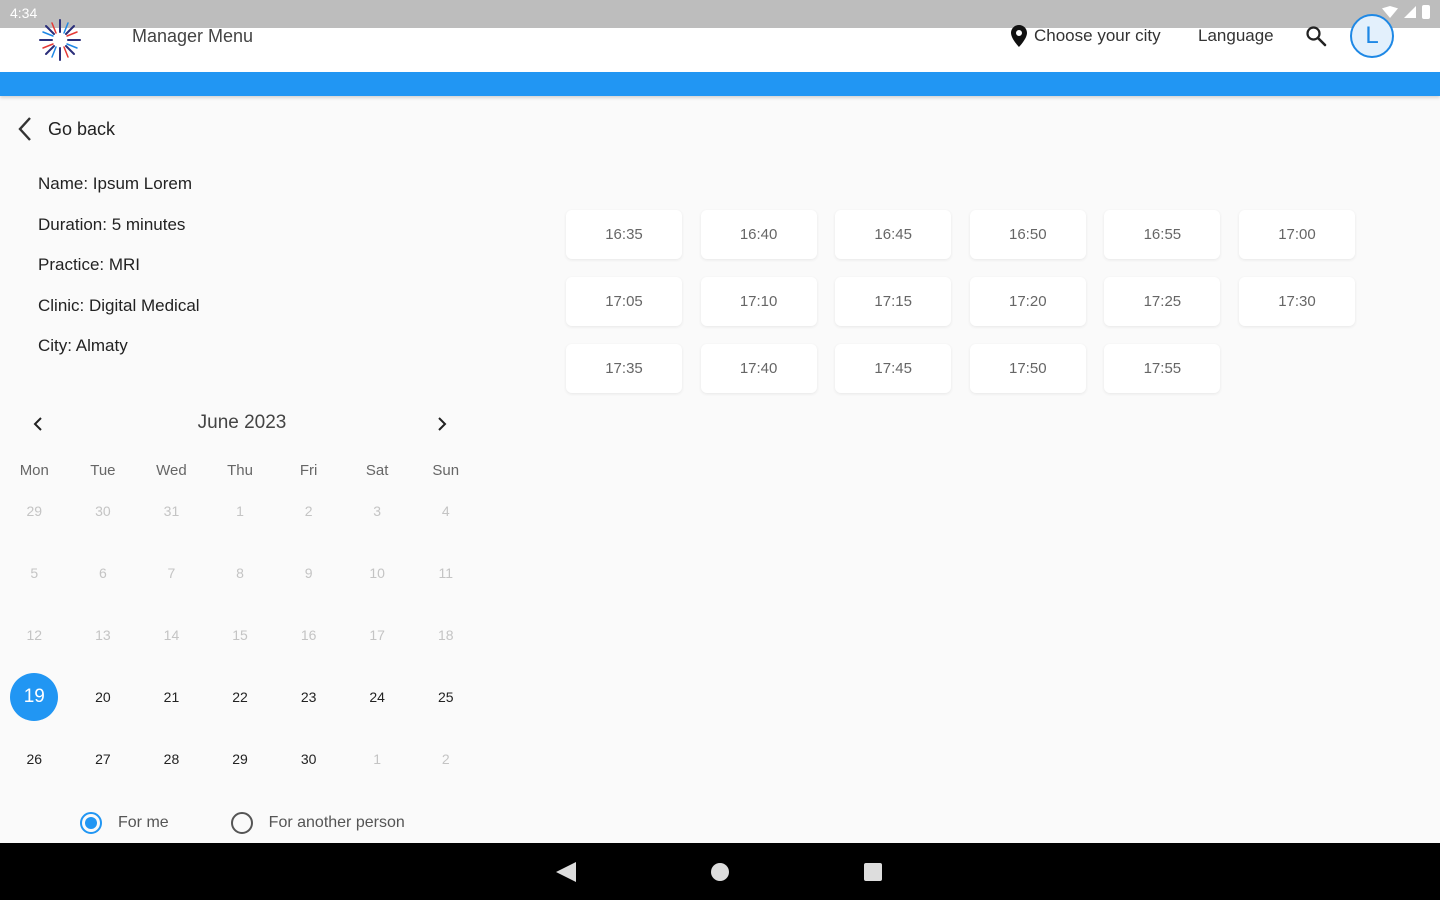 The height and width of the screenshot is (900, 1440). Describe the element at coordinates (758, 234) in the screenshot. I see `time-slot: 16:40` at that location.